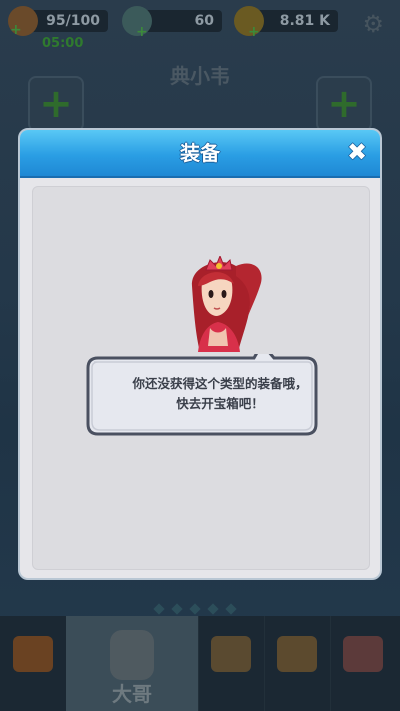 The height and width of the screenshot is (711, 400). I want to click on energy-counter: 95/100, so click(67, 21).